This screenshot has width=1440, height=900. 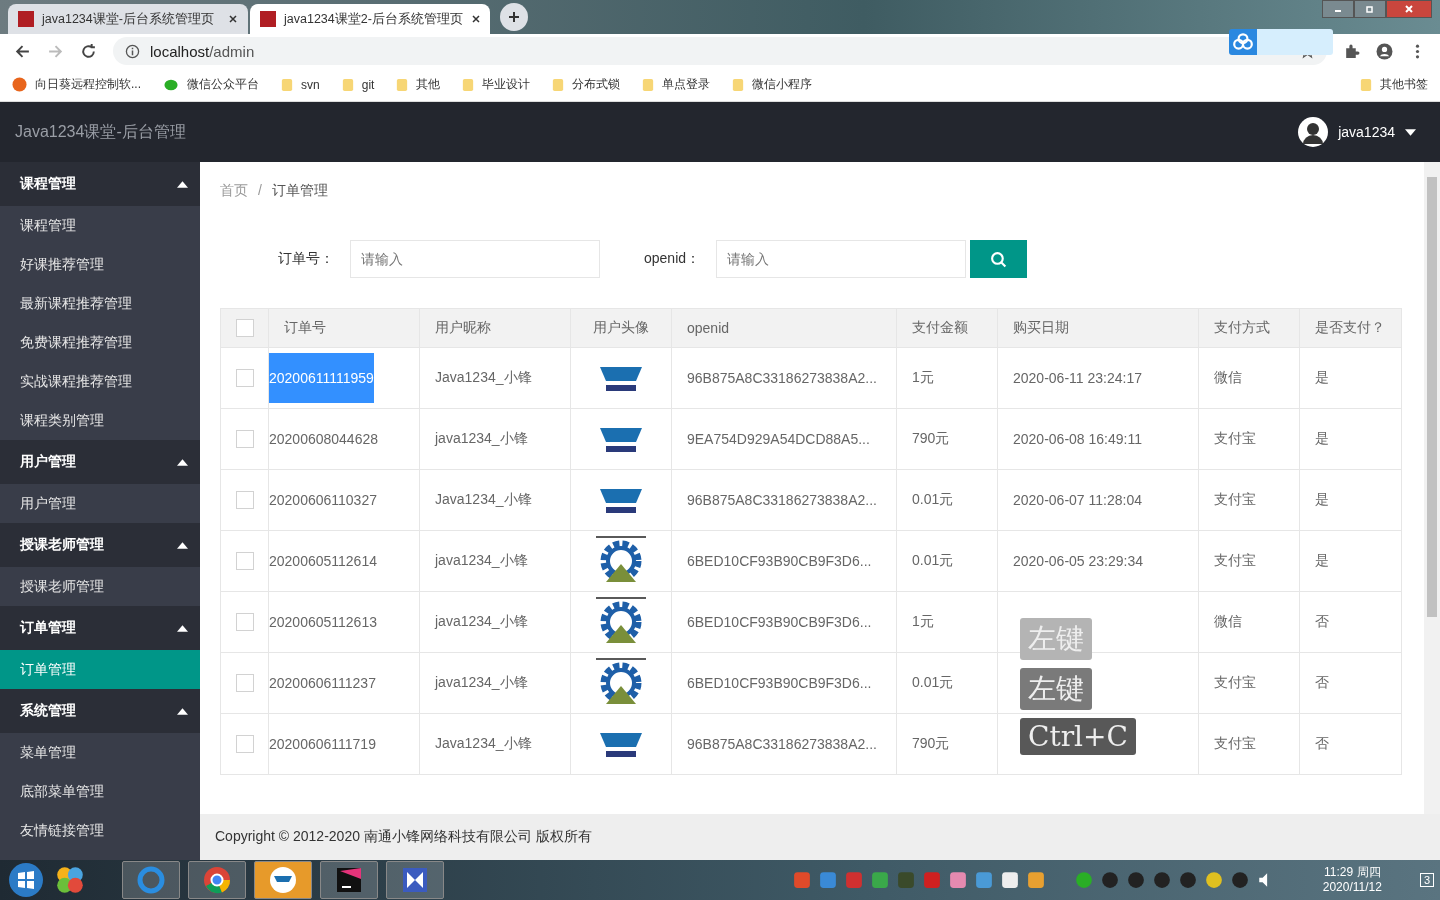 What do you see at coordinates (1384, 51) in the screenshot?
I see `profile-icon` at bounding box center [1384, 51].